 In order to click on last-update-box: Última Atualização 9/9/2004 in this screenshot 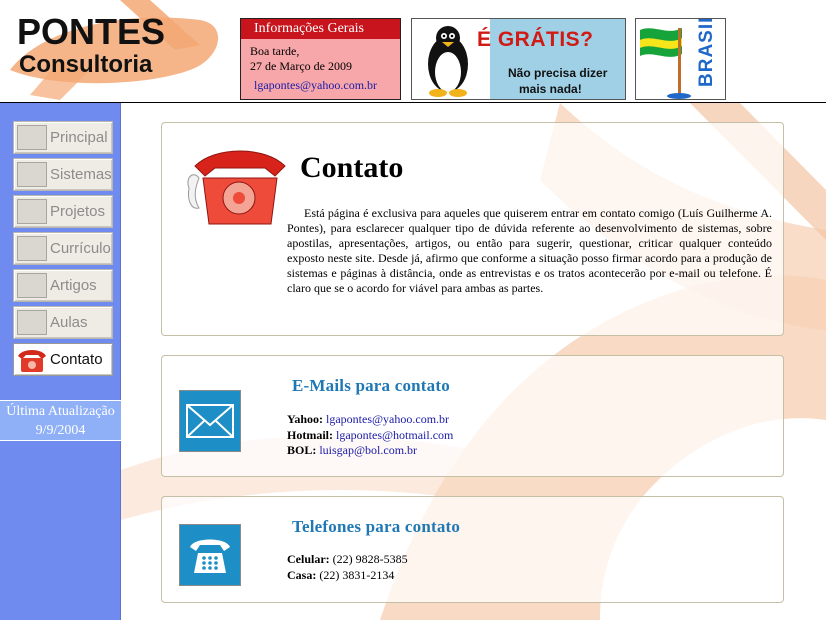, I will do `click(60, 420)`.